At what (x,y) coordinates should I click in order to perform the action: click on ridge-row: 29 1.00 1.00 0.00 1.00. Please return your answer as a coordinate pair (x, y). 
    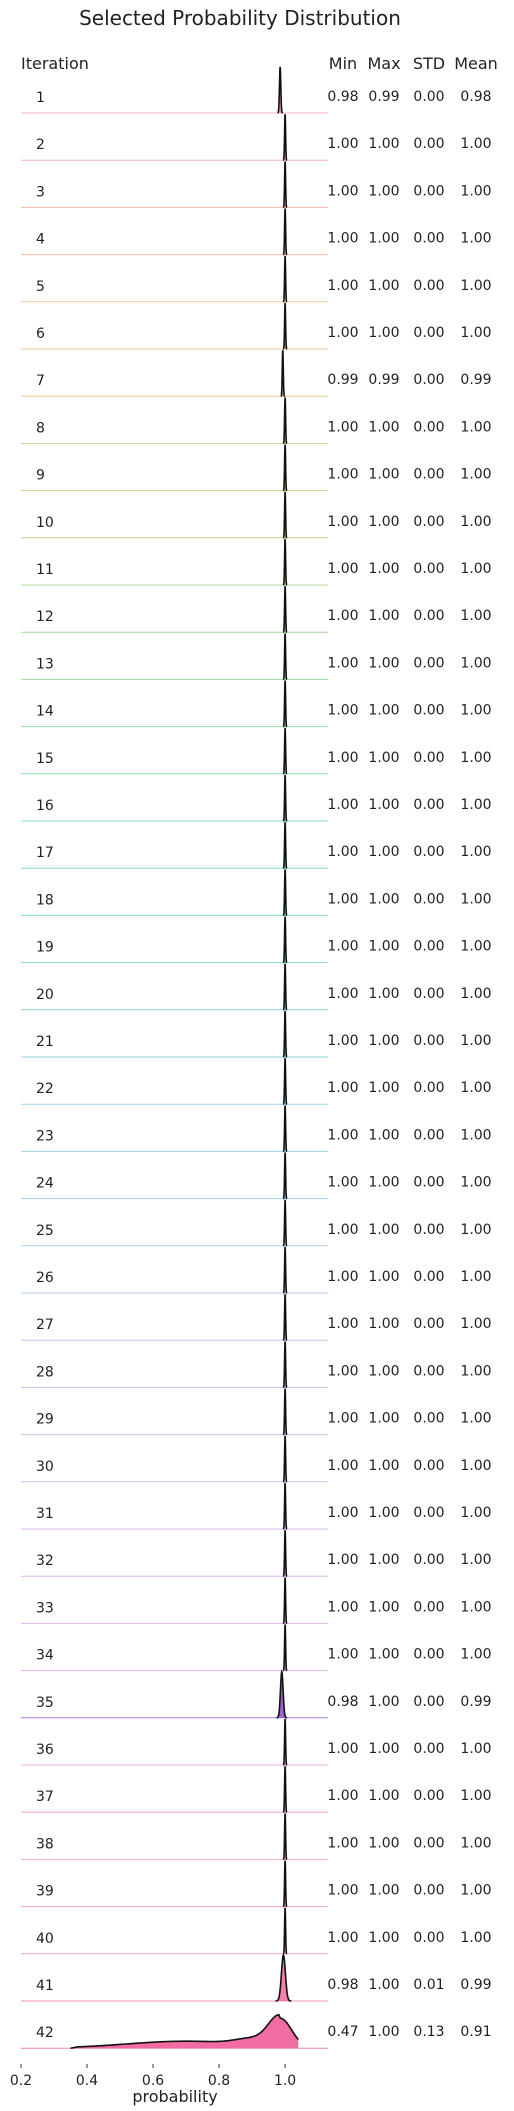
    Looking at the image, I should click on (256, 1412).